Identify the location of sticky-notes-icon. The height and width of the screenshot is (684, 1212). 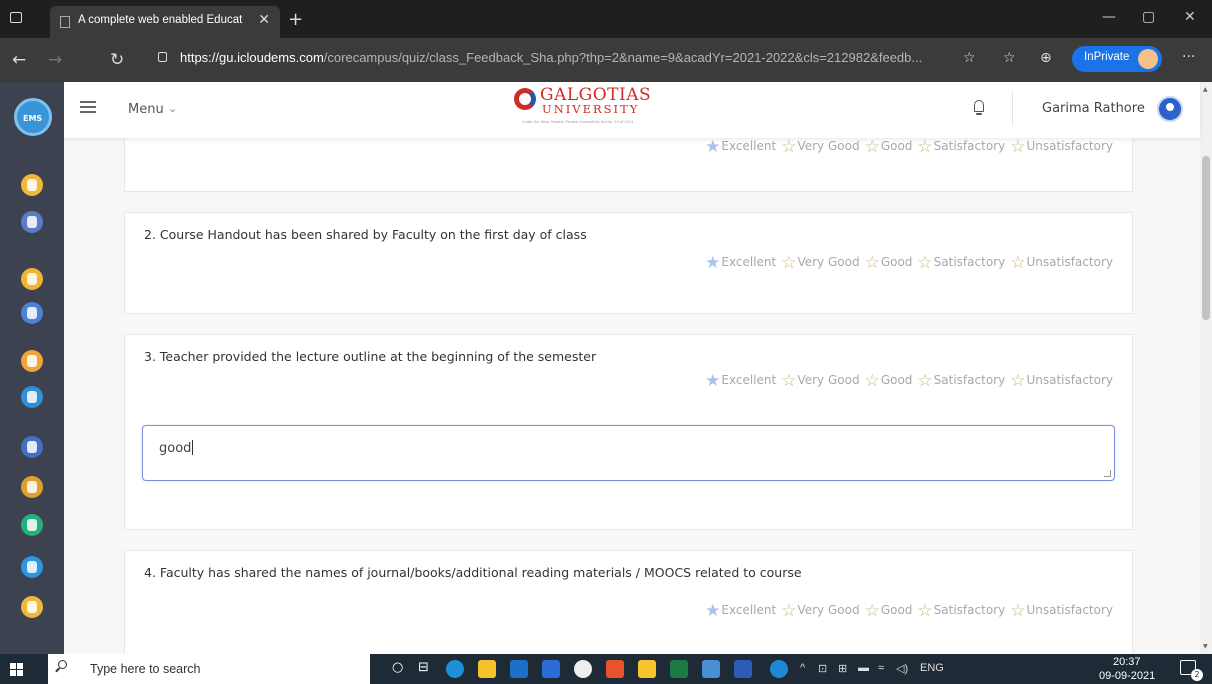
(647, 669).